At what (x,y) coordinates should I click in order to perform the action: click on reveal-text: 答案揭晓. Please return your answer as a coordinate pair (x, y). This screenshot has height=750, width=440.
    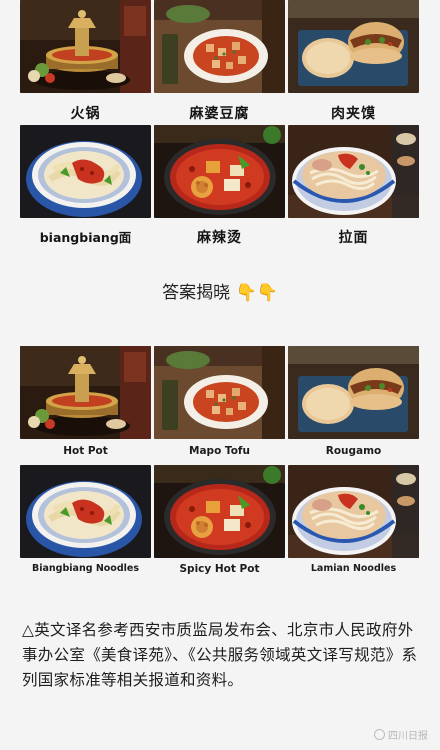
    Looking at the image, I should click on (196, 293).